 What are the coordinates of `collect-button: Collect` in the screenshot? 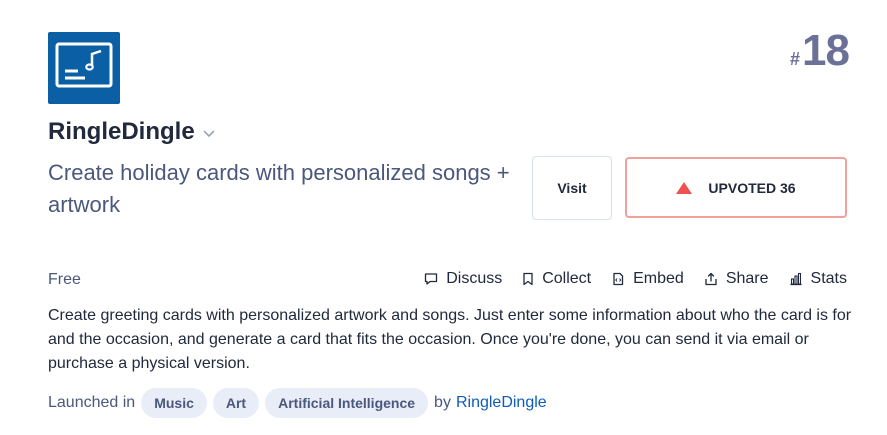 It's located at (556, 279).